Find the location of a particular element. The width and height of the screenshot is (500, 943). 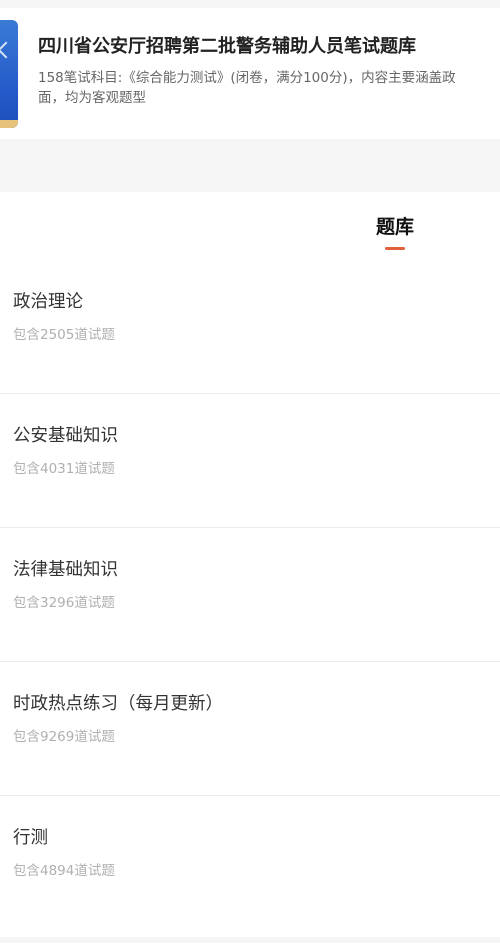

cover-chevron-icon is located at coordinates (7, 50).